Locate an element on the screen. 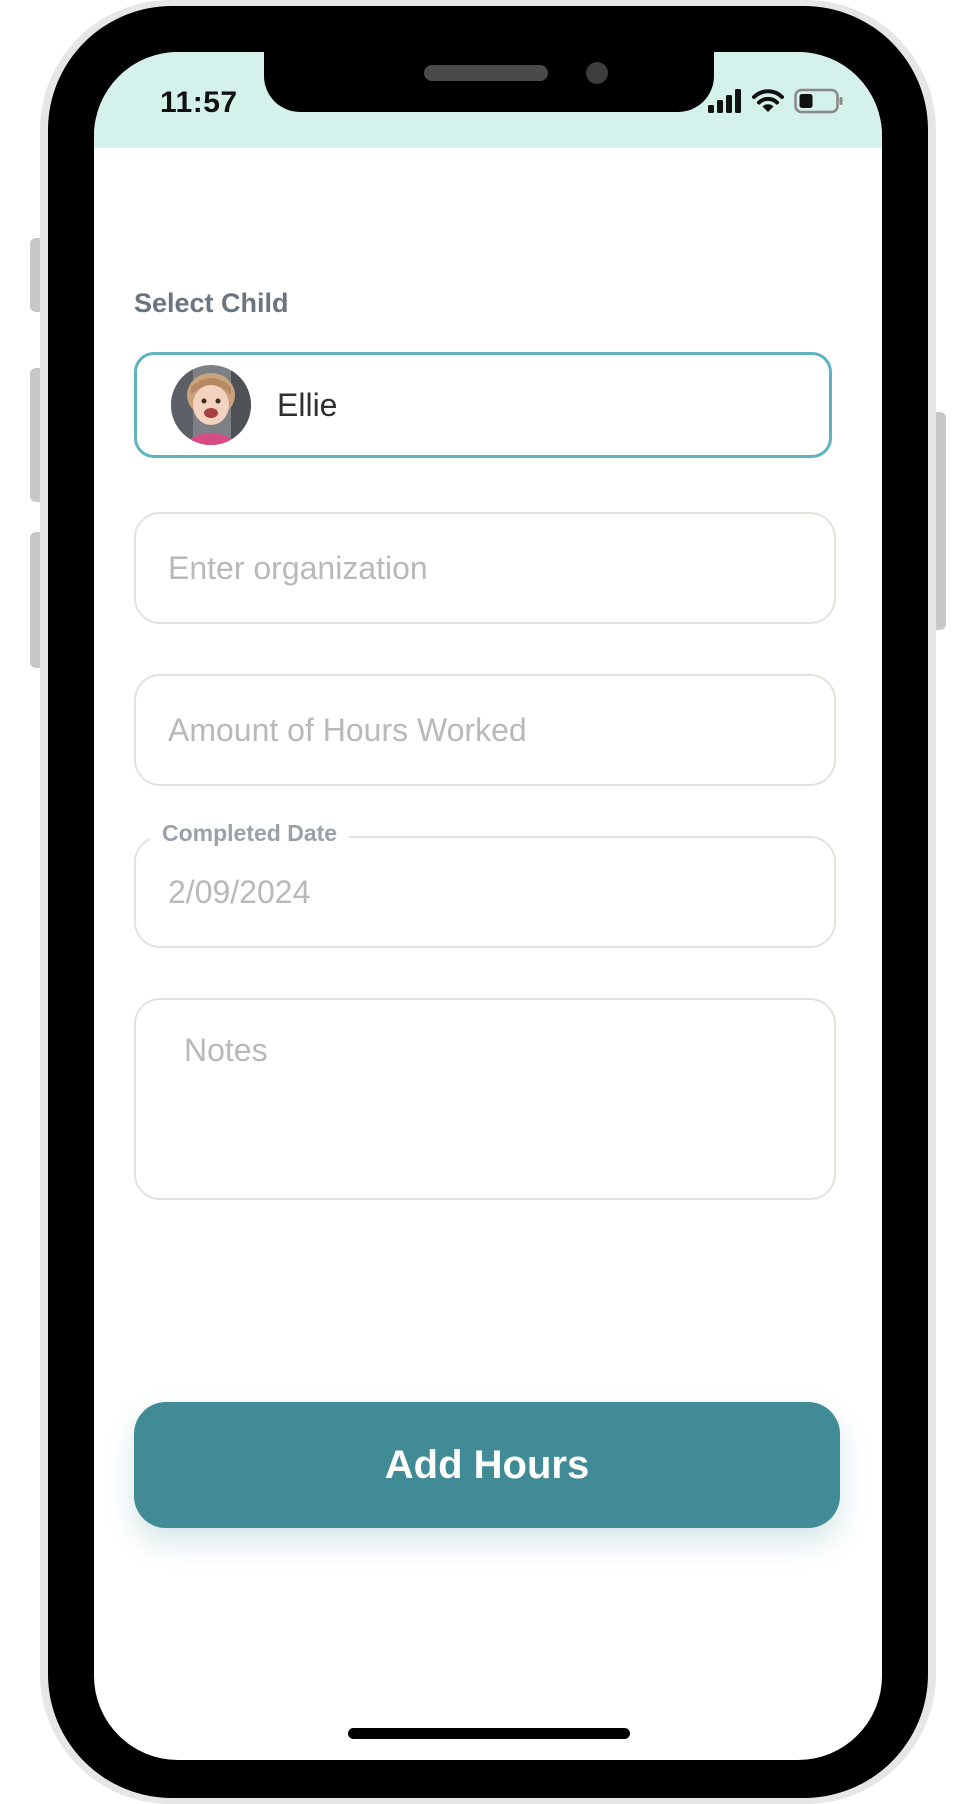 This screenshot has height=1804, width=960. add-hours-button: Add Hours is located at coordinates (487, 1465).